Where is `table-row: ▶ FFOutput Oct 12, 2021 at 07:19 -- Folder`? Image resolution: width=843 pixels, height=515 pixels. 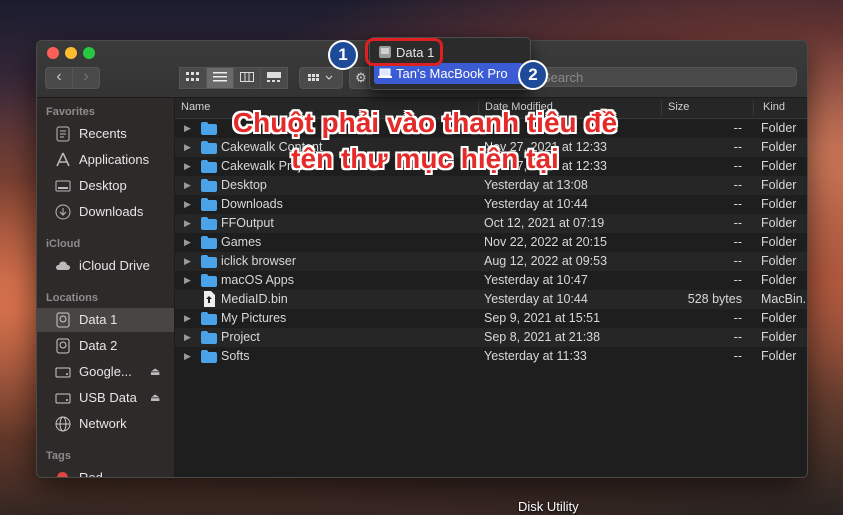 table-row: ▶ FFOutput Oct 12, 2021 at 07:19 -- Folder is located at coordinates (491, 223).